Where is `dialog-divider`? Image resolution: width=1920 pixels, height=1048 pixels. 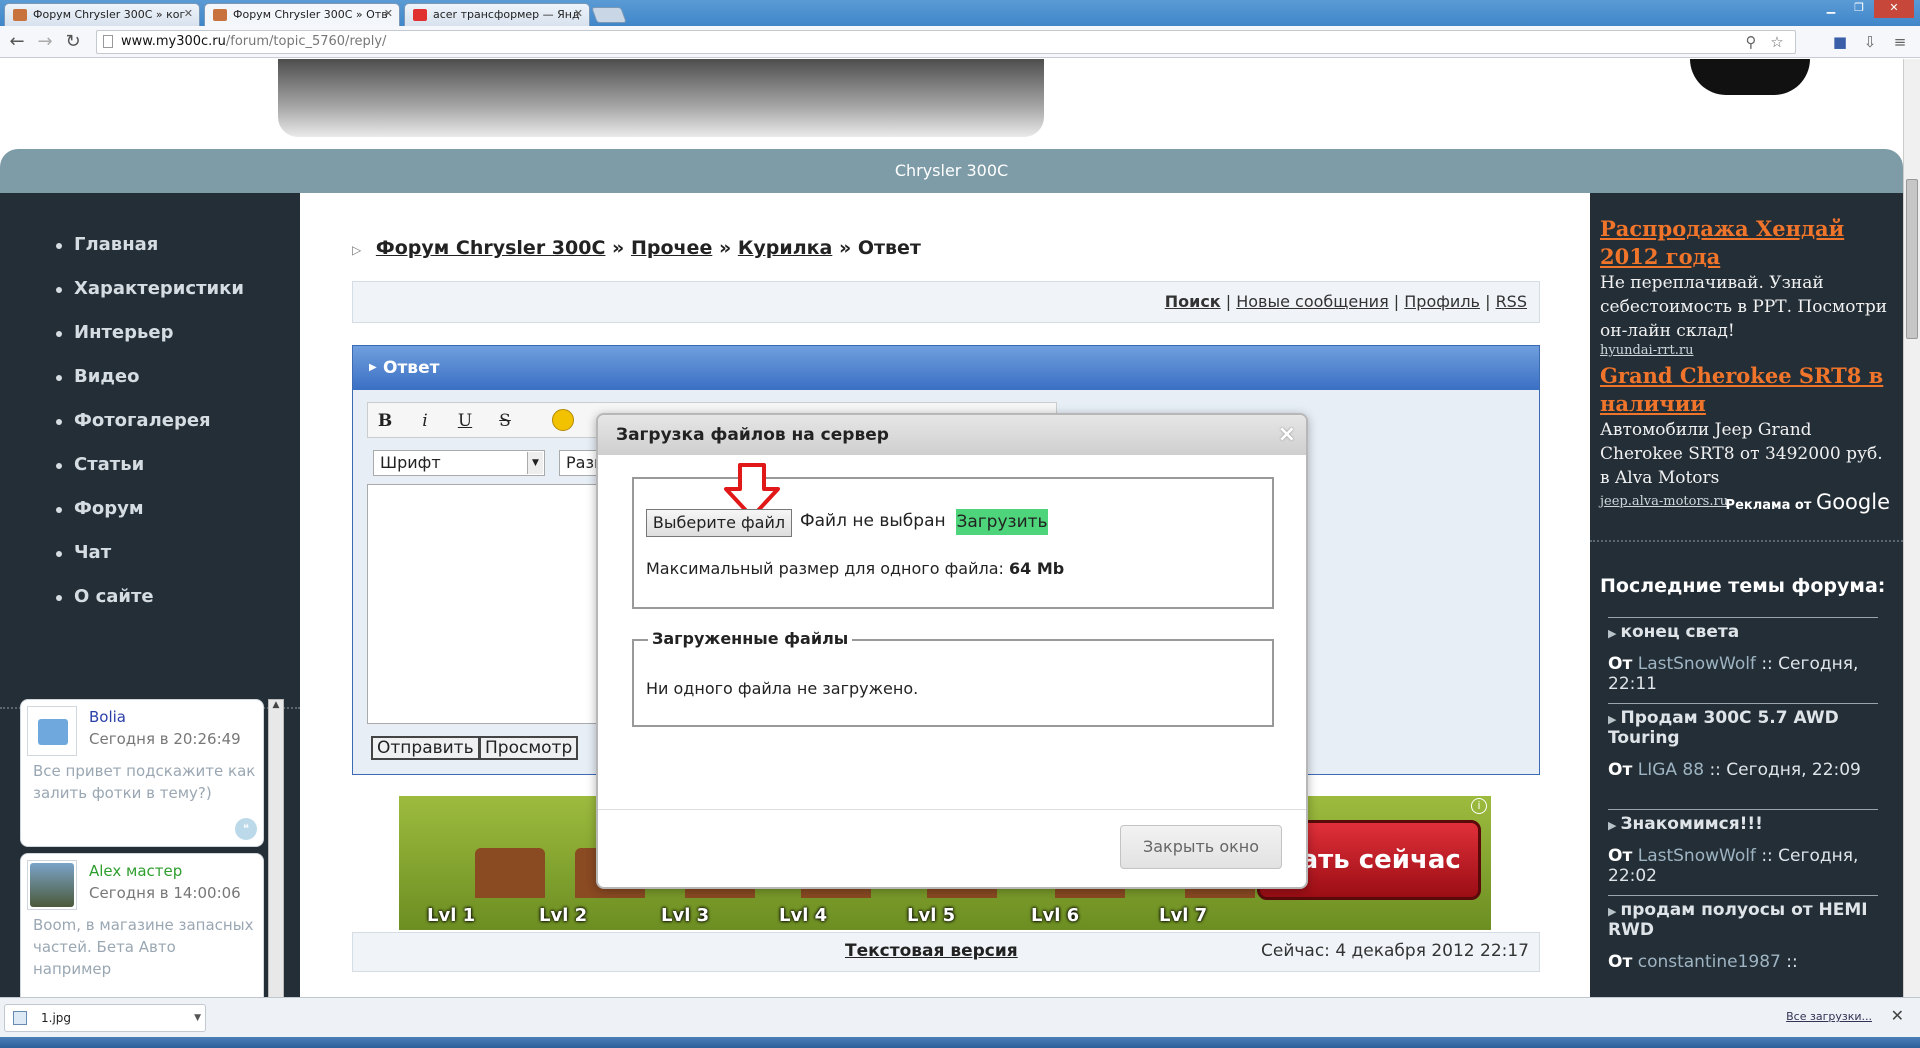 dialog-divider is located at coordinates (952, 809).